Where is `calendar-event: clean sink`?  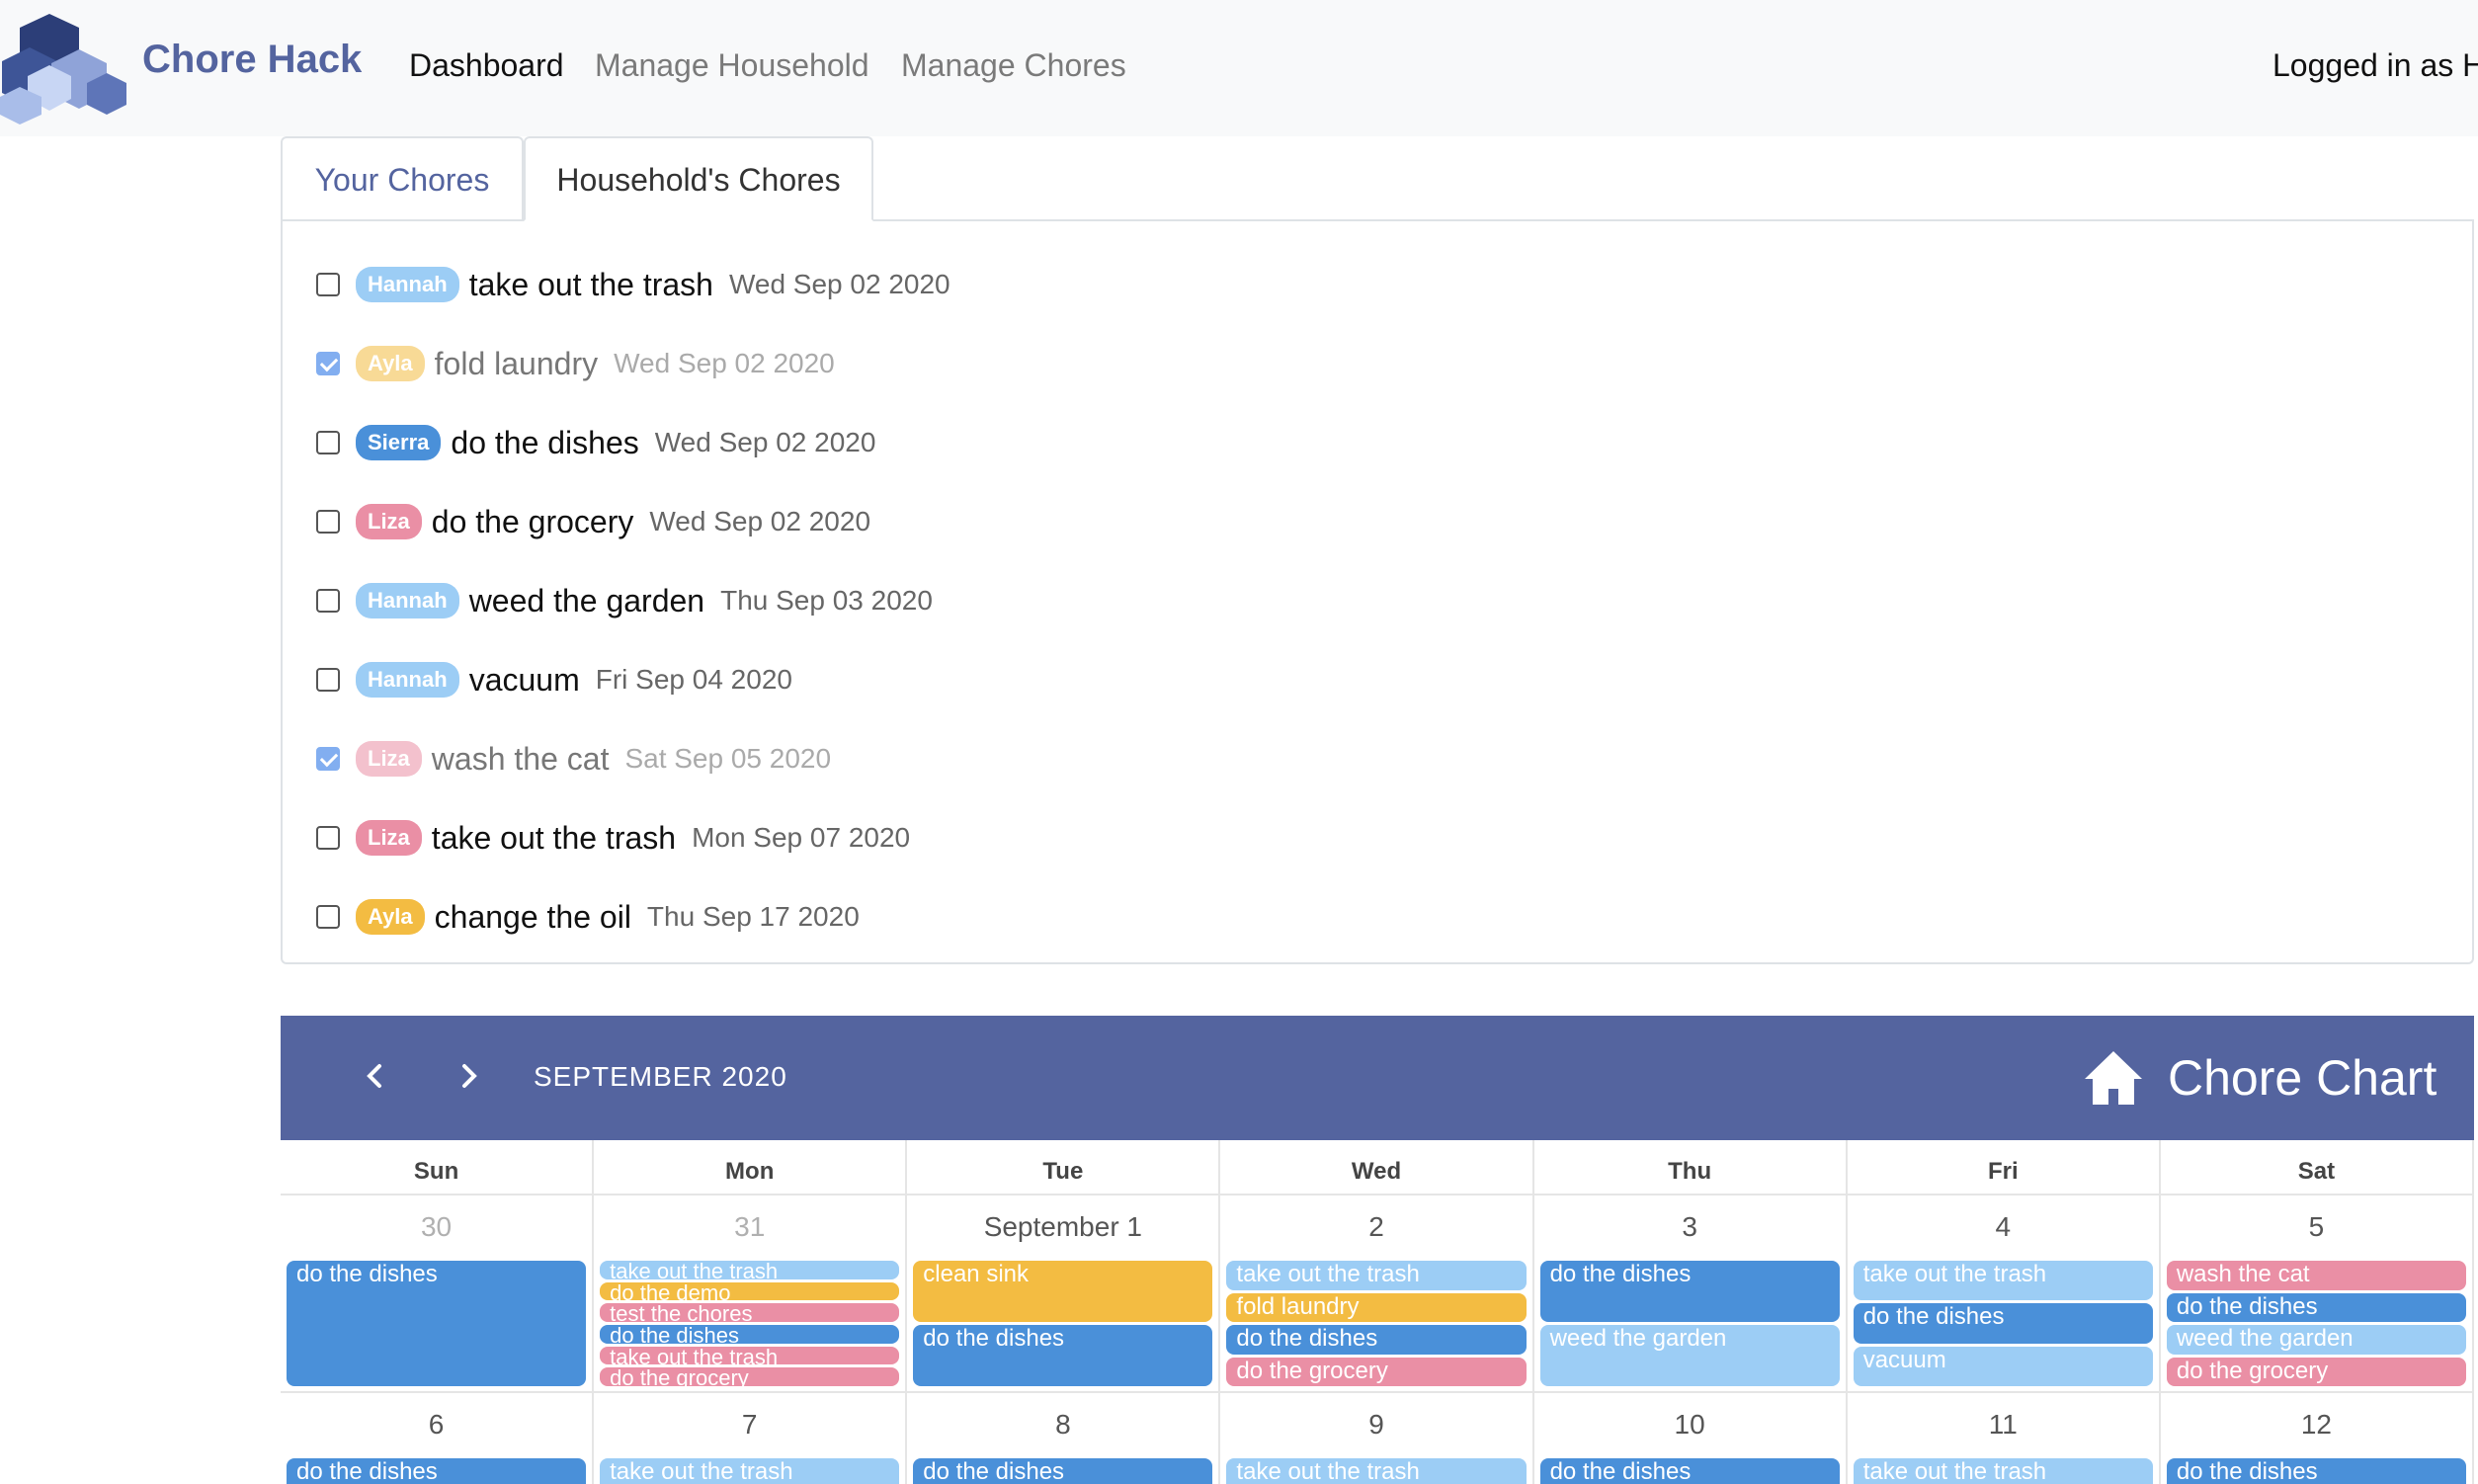
calendar-event: clean sink is located at coordinates (1063, 1291).